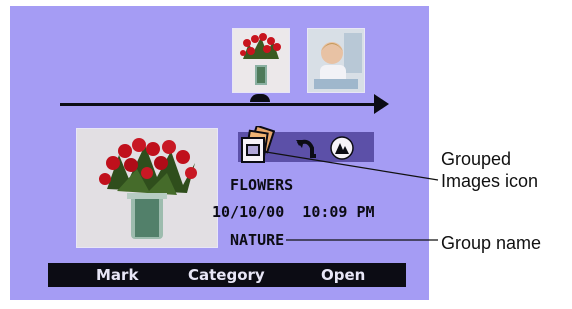 The image size is (572, 309). What do you see at coordinates (476, 159) in the screenshot?
I see `grouped-images-callout-line1: Grouped` at bounding box center [476, 159].